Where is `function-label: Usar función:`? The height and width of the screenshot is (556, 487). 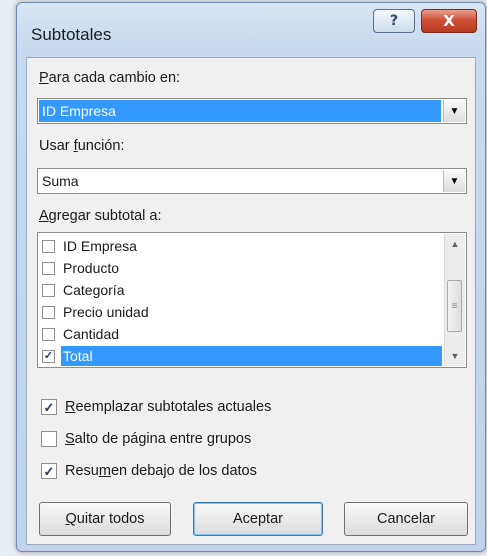 function-label: Usar función: is located at coordinates (82, 146).